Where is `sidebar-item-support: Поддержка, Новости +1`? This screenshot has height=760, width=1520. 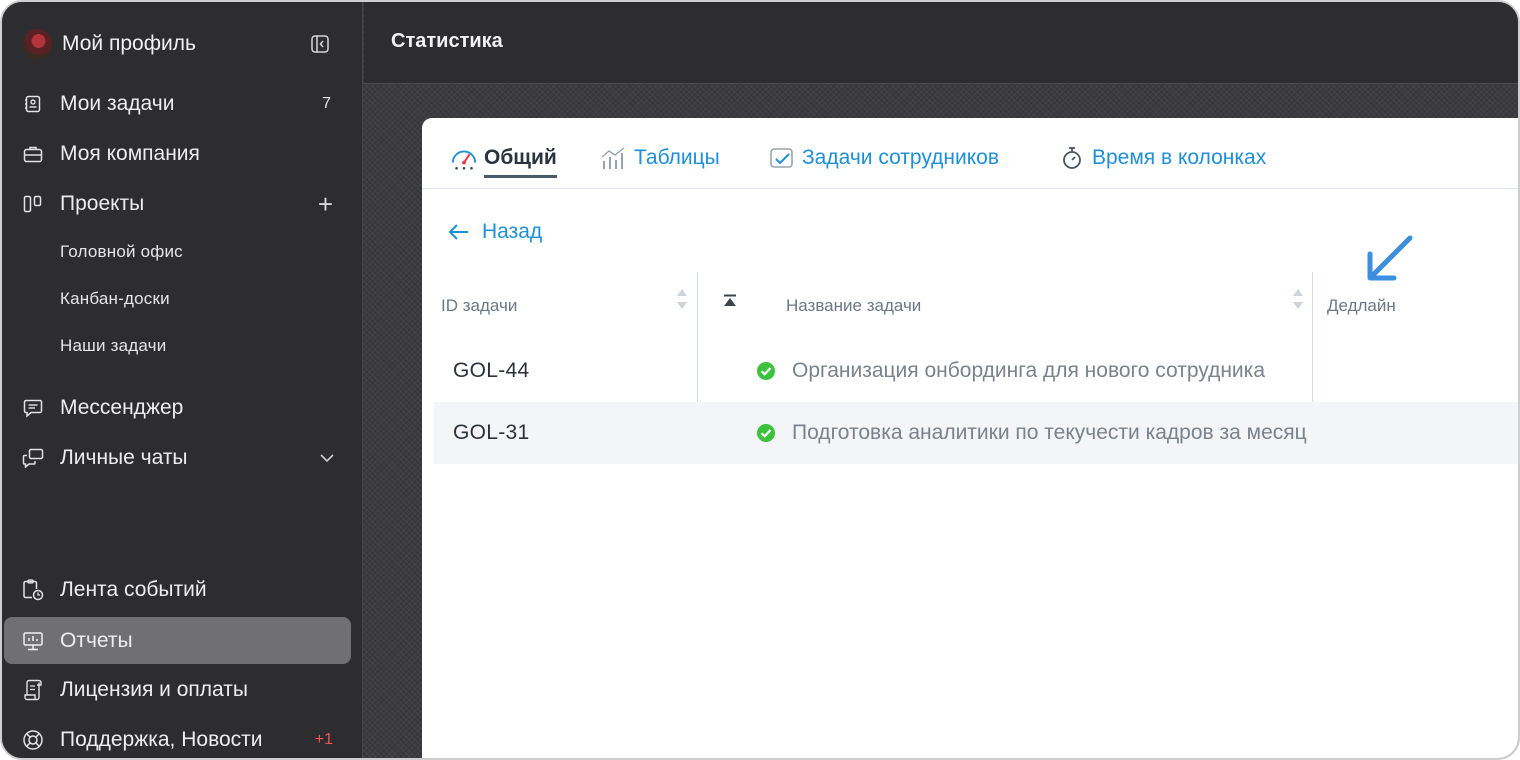
sidebar-item-support: Поддержка, Новости +1 is located at coordinates (179, 739).